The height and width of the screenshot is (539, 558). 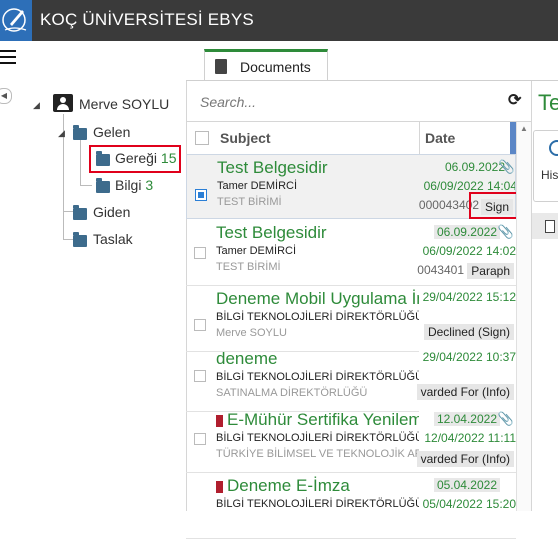 I want to click on row-subject: E-Mühür Sertifika Yenileme, so click(x=324, y=420).